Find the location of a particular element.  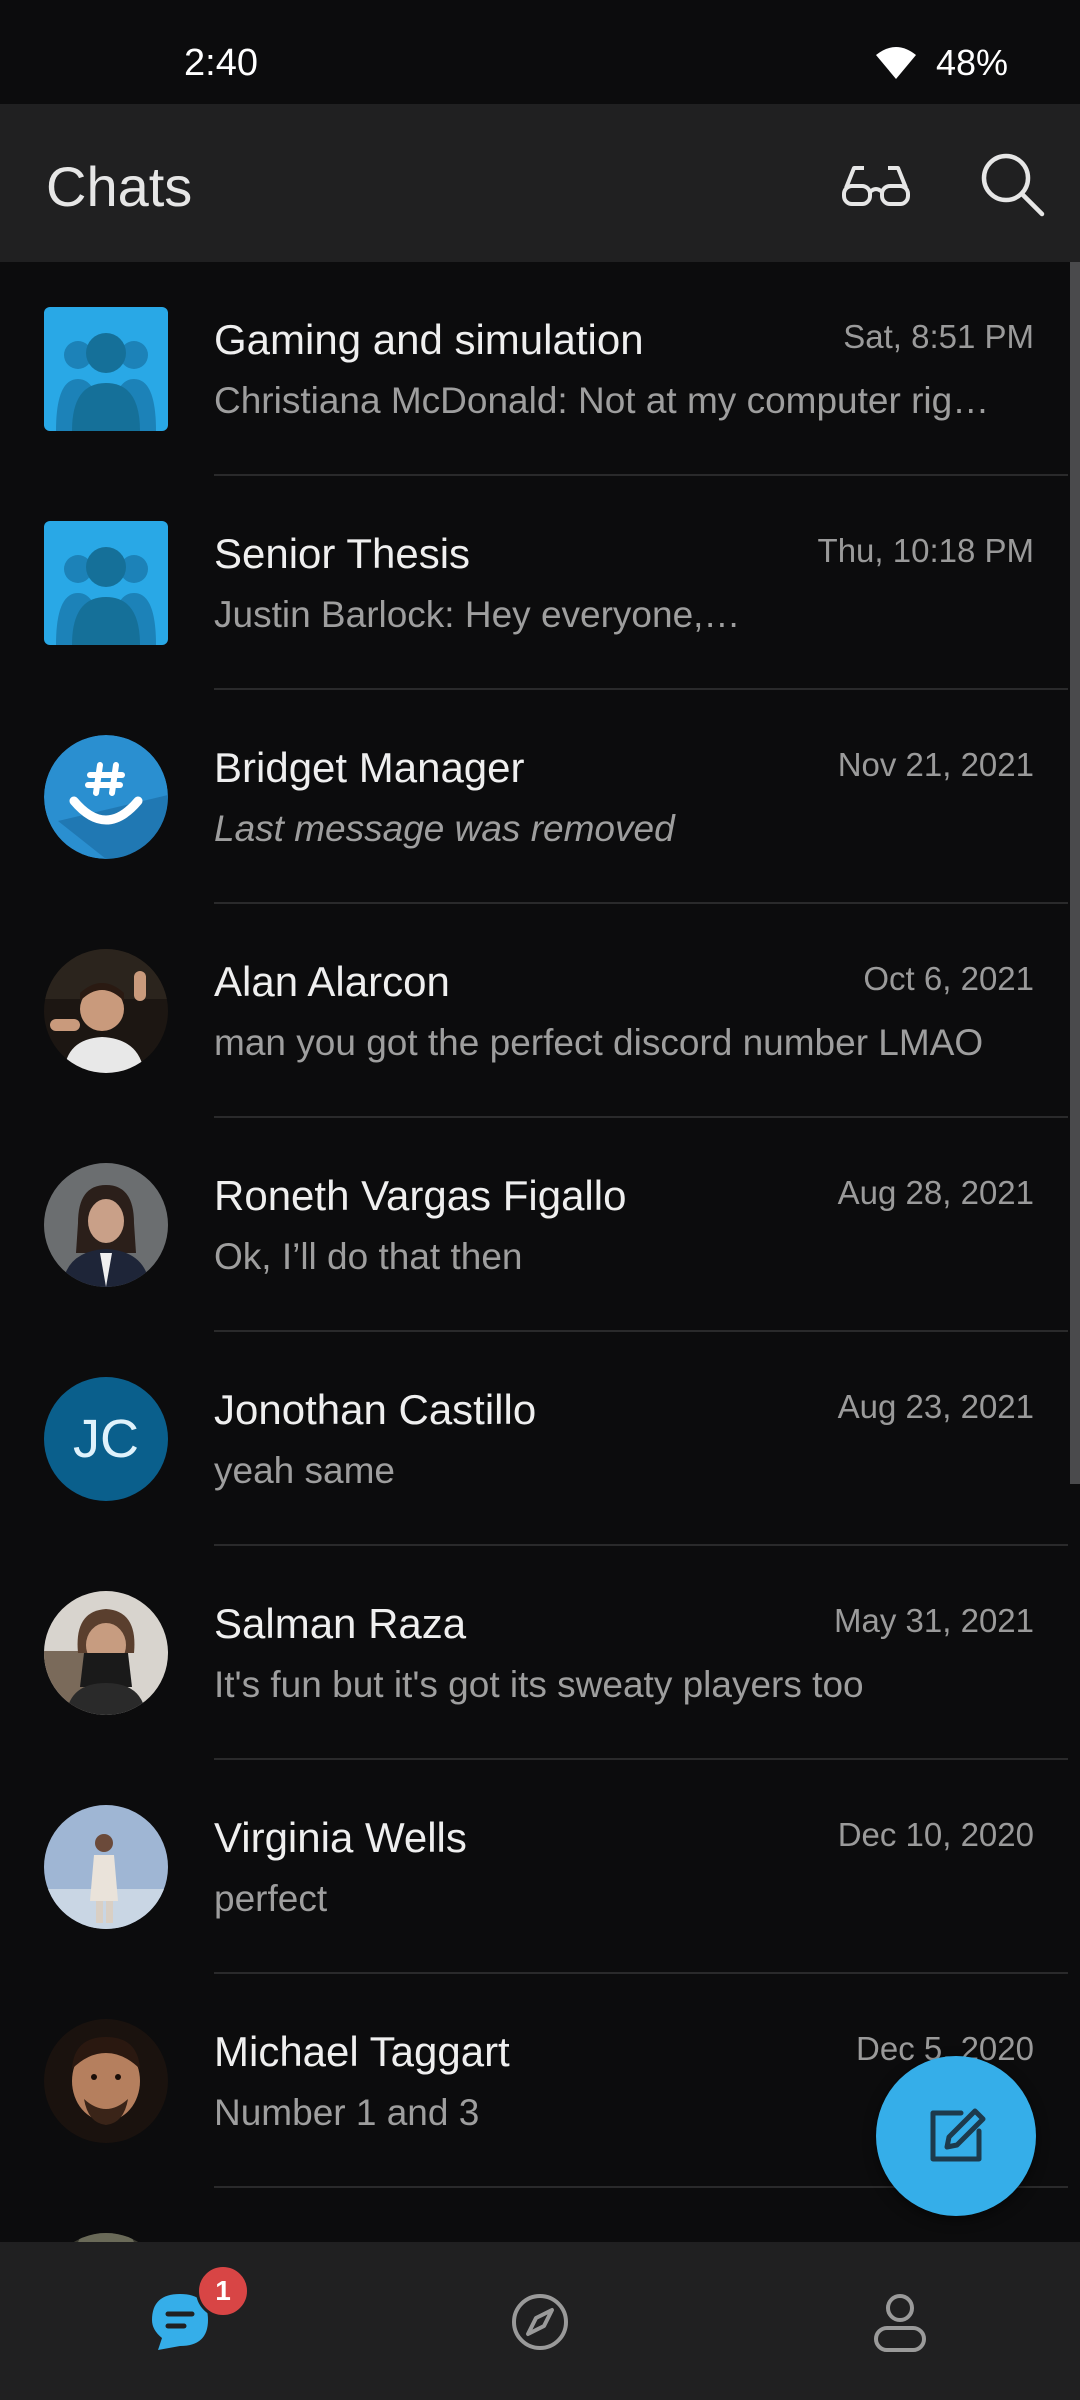

chat-date: Oct 6, 2021 is located at coordinates (948, 978).